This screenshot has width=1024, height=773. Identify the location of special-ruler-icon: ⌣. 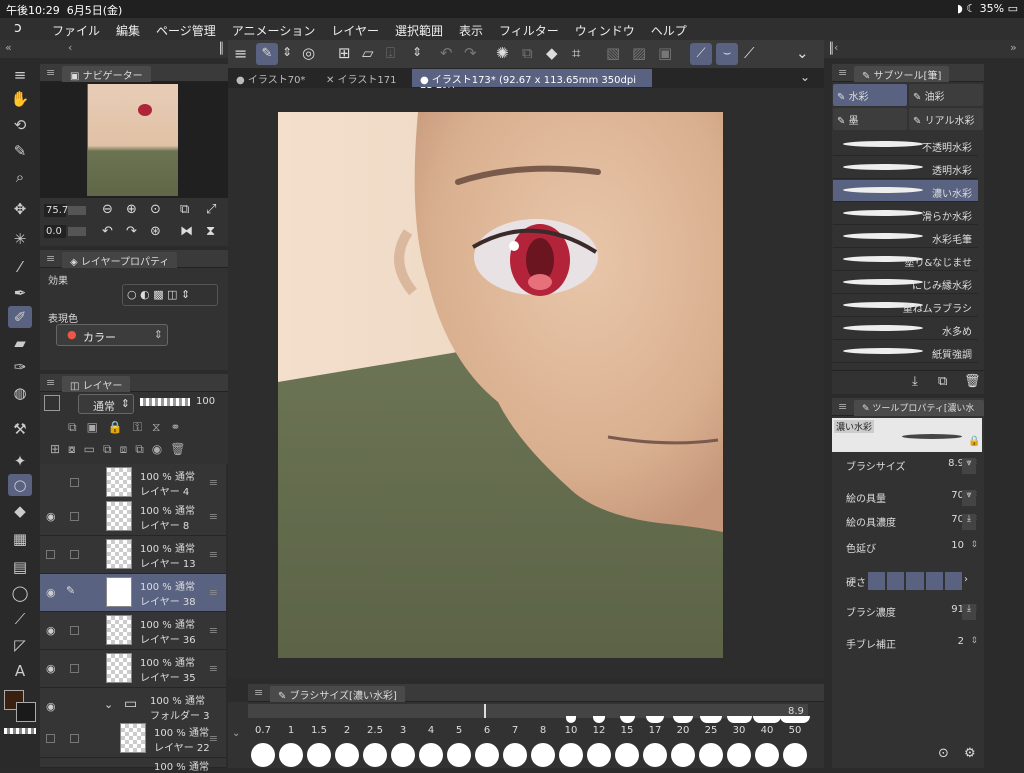
(727, 54).